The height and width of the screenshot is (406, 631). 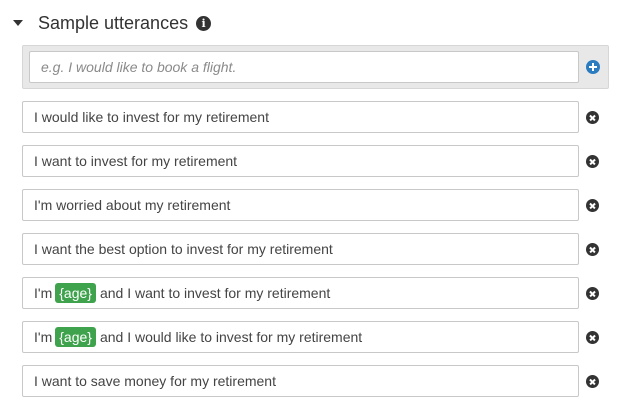 I want to click on utterance-field: I want to save money for my retirement, so click(x=300, y=381).